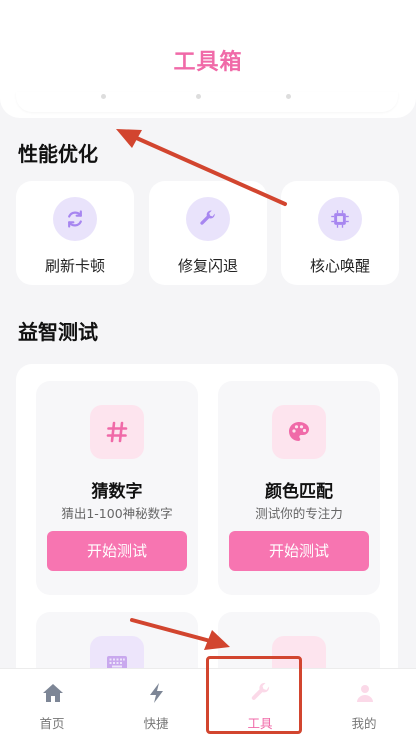 Image resolution: width=416 pixels, height=740 pixels. What do you see at coordinates (260, 704) in the screenshot?
I see `tab-tools: 工具` at bounding box center [260, 704].